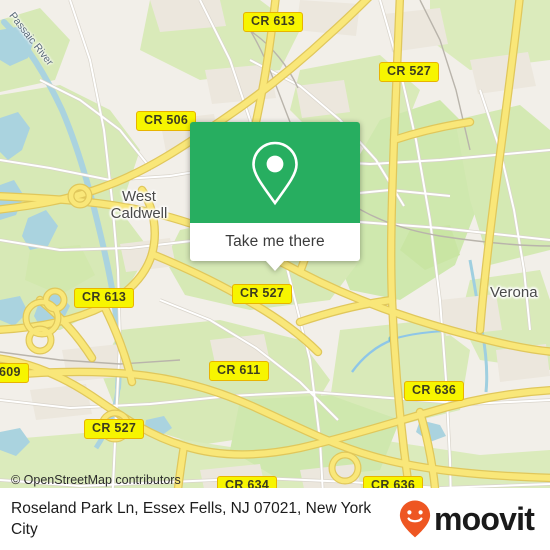  What do you see at coordinates (484, 519) in the screenshot?
I see `moovit-wordmark: moovit` at bounding box center [484, 519].